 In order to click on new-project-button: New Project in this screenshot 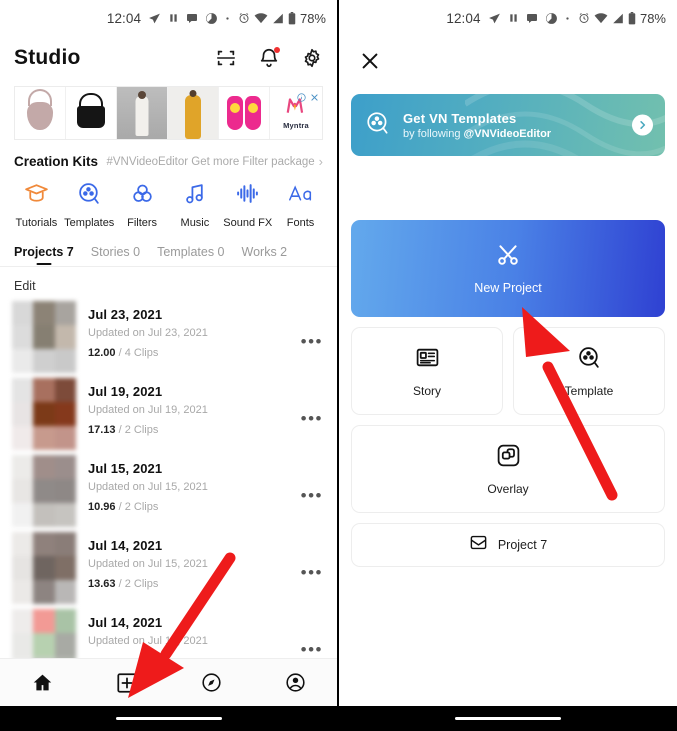, I will do `click(508, 268)`.